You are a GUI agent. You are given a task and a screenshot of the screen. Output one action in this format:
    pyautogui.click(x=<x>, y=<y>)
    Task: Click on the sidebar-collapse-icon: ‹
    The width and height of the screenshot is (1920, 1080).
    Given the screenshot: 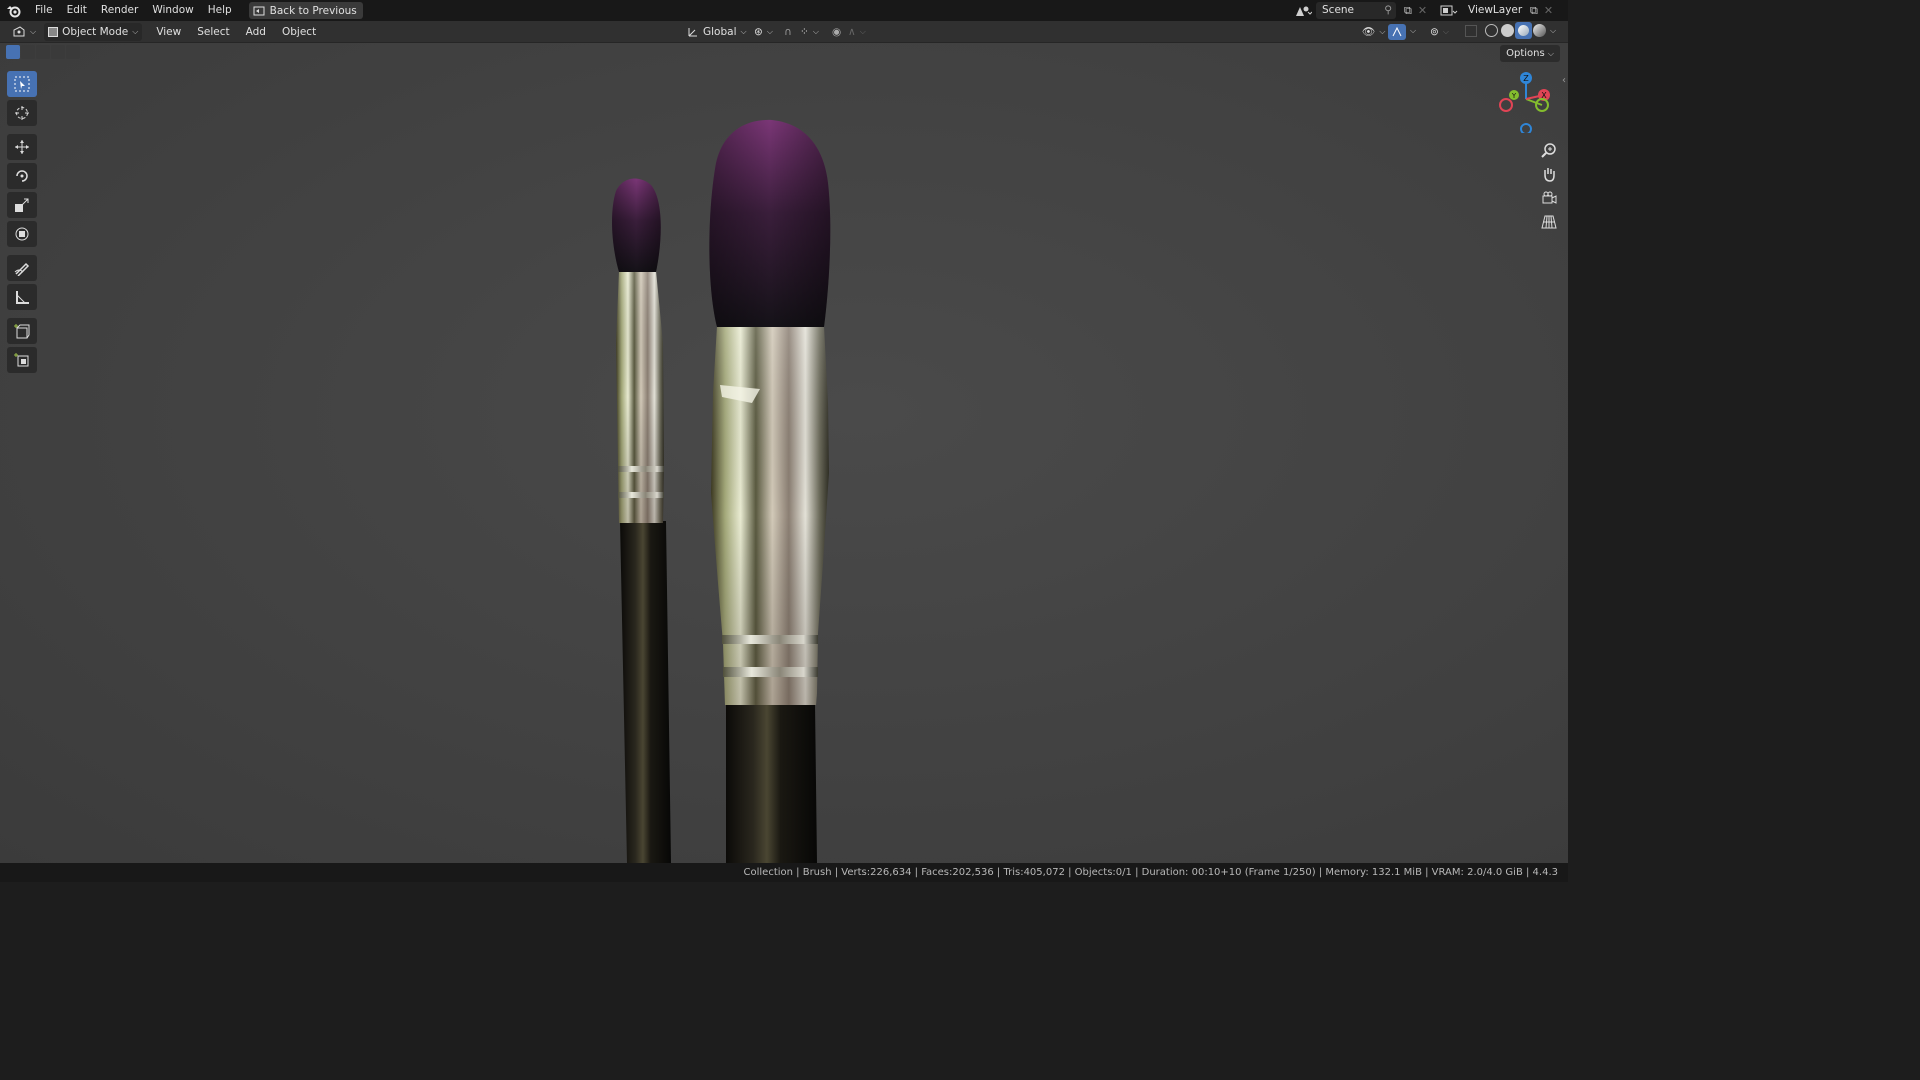 What is the action you would take?
    pyautogui.click(x=1564, y=80)
    